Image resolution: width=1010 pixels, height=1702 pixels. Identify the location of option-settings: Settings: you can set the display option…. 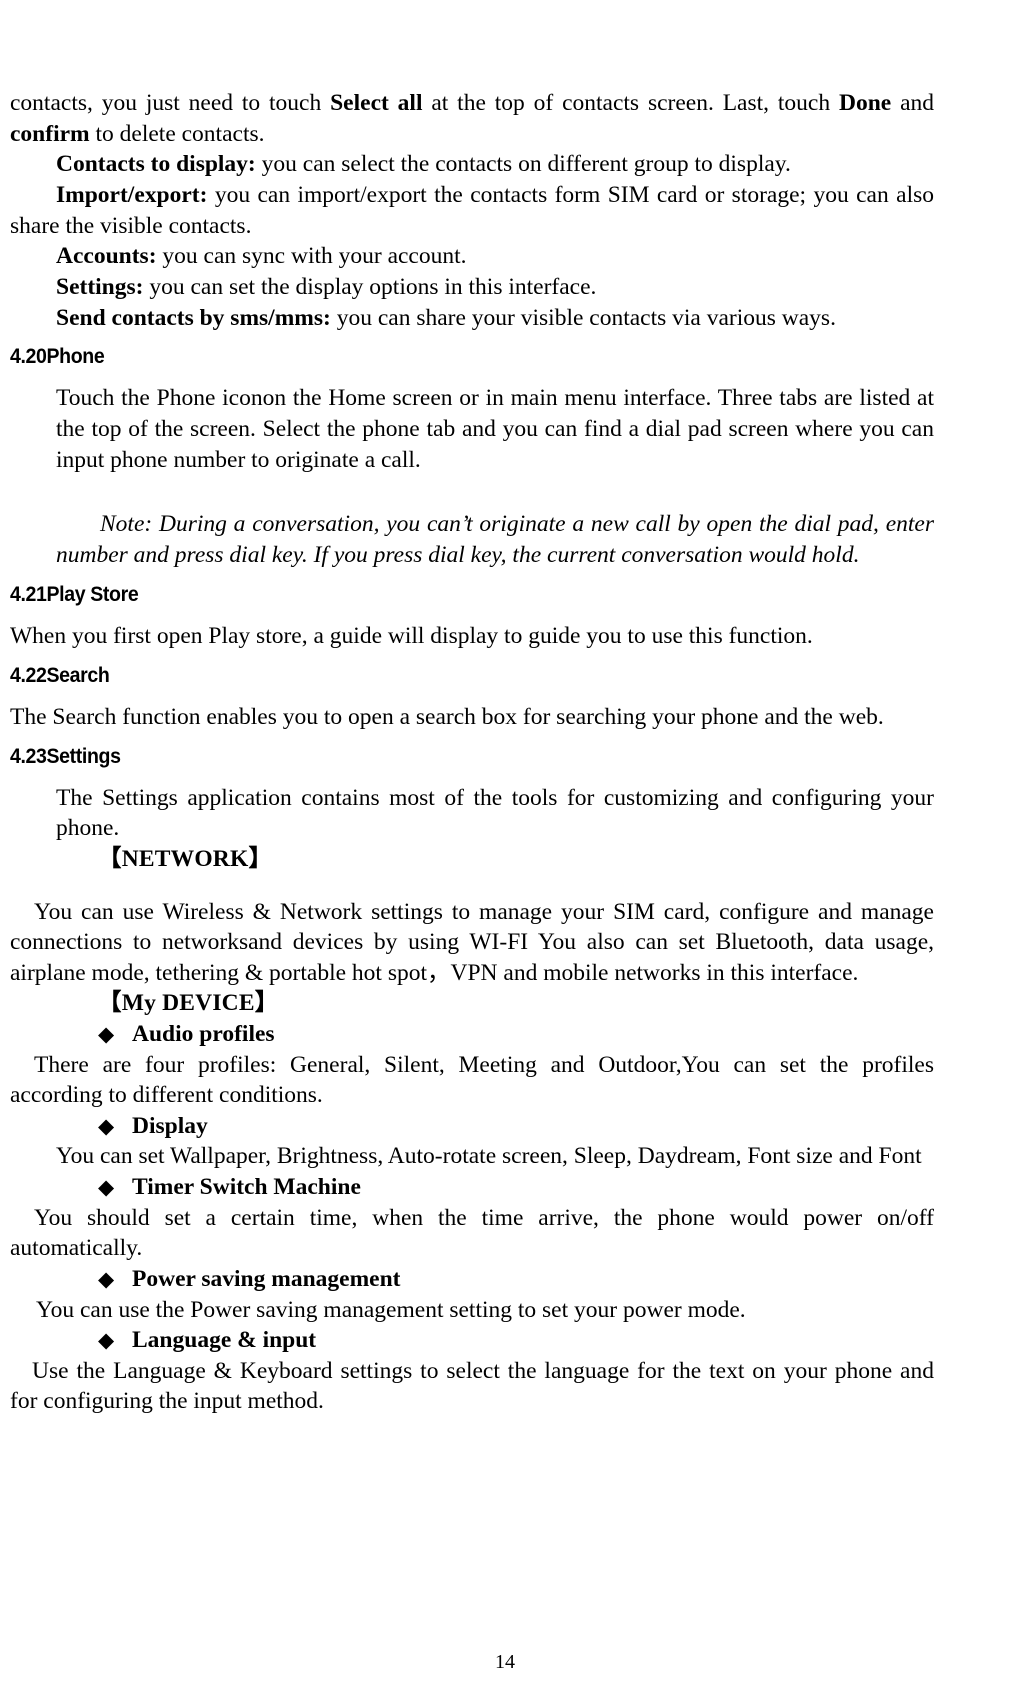
(495, 287).